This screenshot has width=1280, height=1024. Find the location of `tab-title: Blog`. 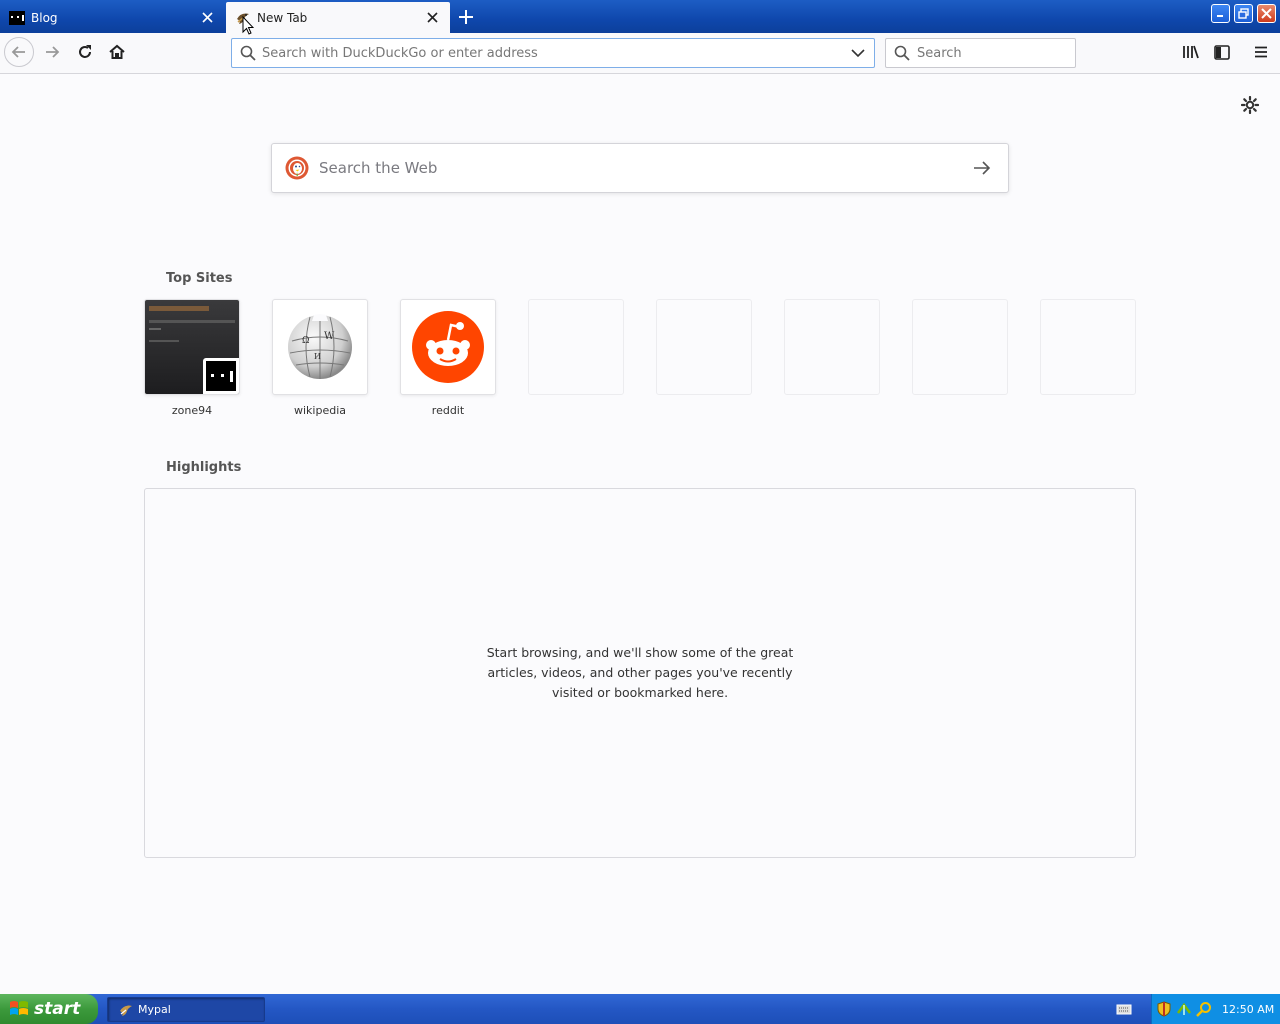

tab-title: Blog is located at coordinates (44, 17).